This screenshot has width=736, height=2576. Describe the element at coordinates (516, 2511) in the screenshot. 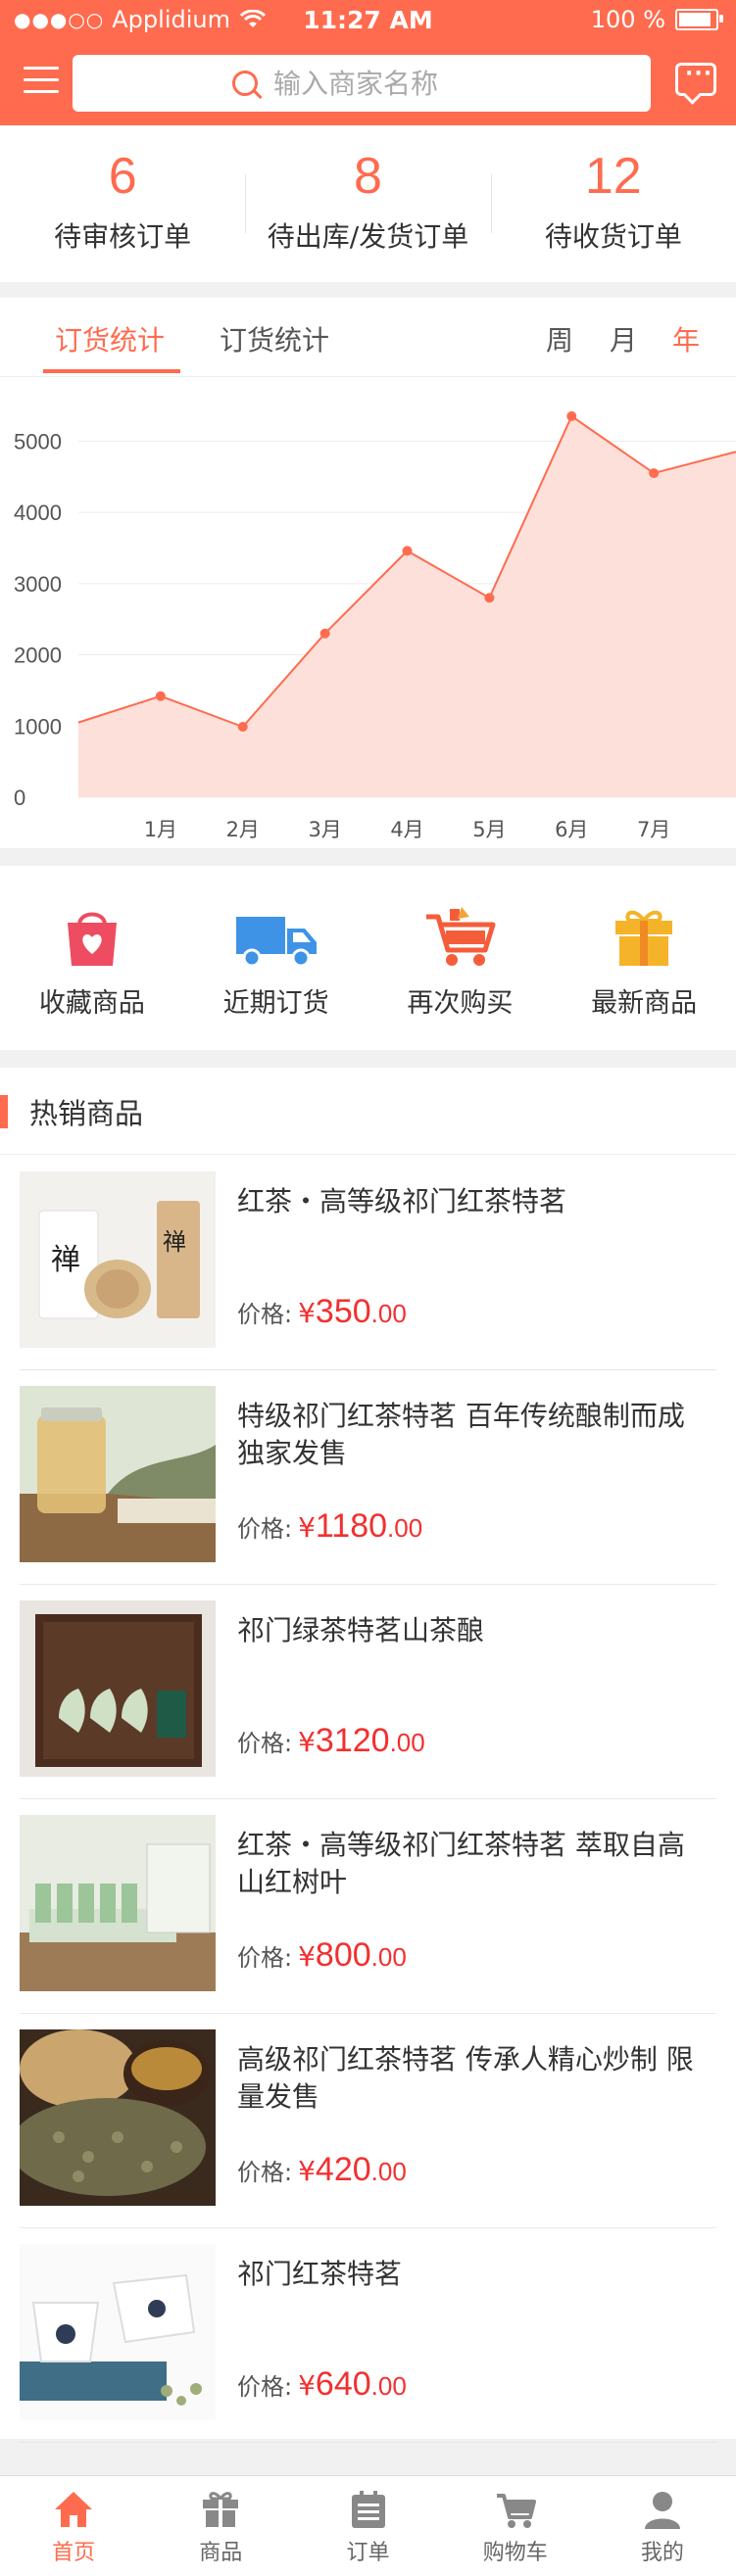

I see `cart-icon` at that location.